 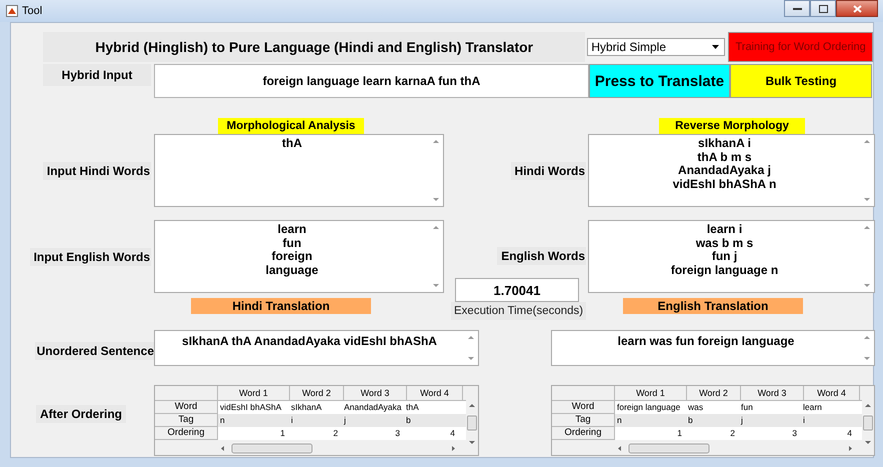 I want to click on table-cell-text: sIkhanA, so click(x=306, y=407).